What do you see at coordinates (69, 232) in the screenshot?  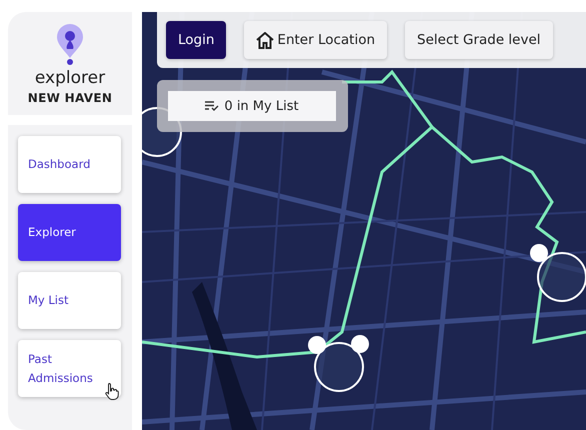 I see `nav-item: Explorer` at bounding box center [69, 232].